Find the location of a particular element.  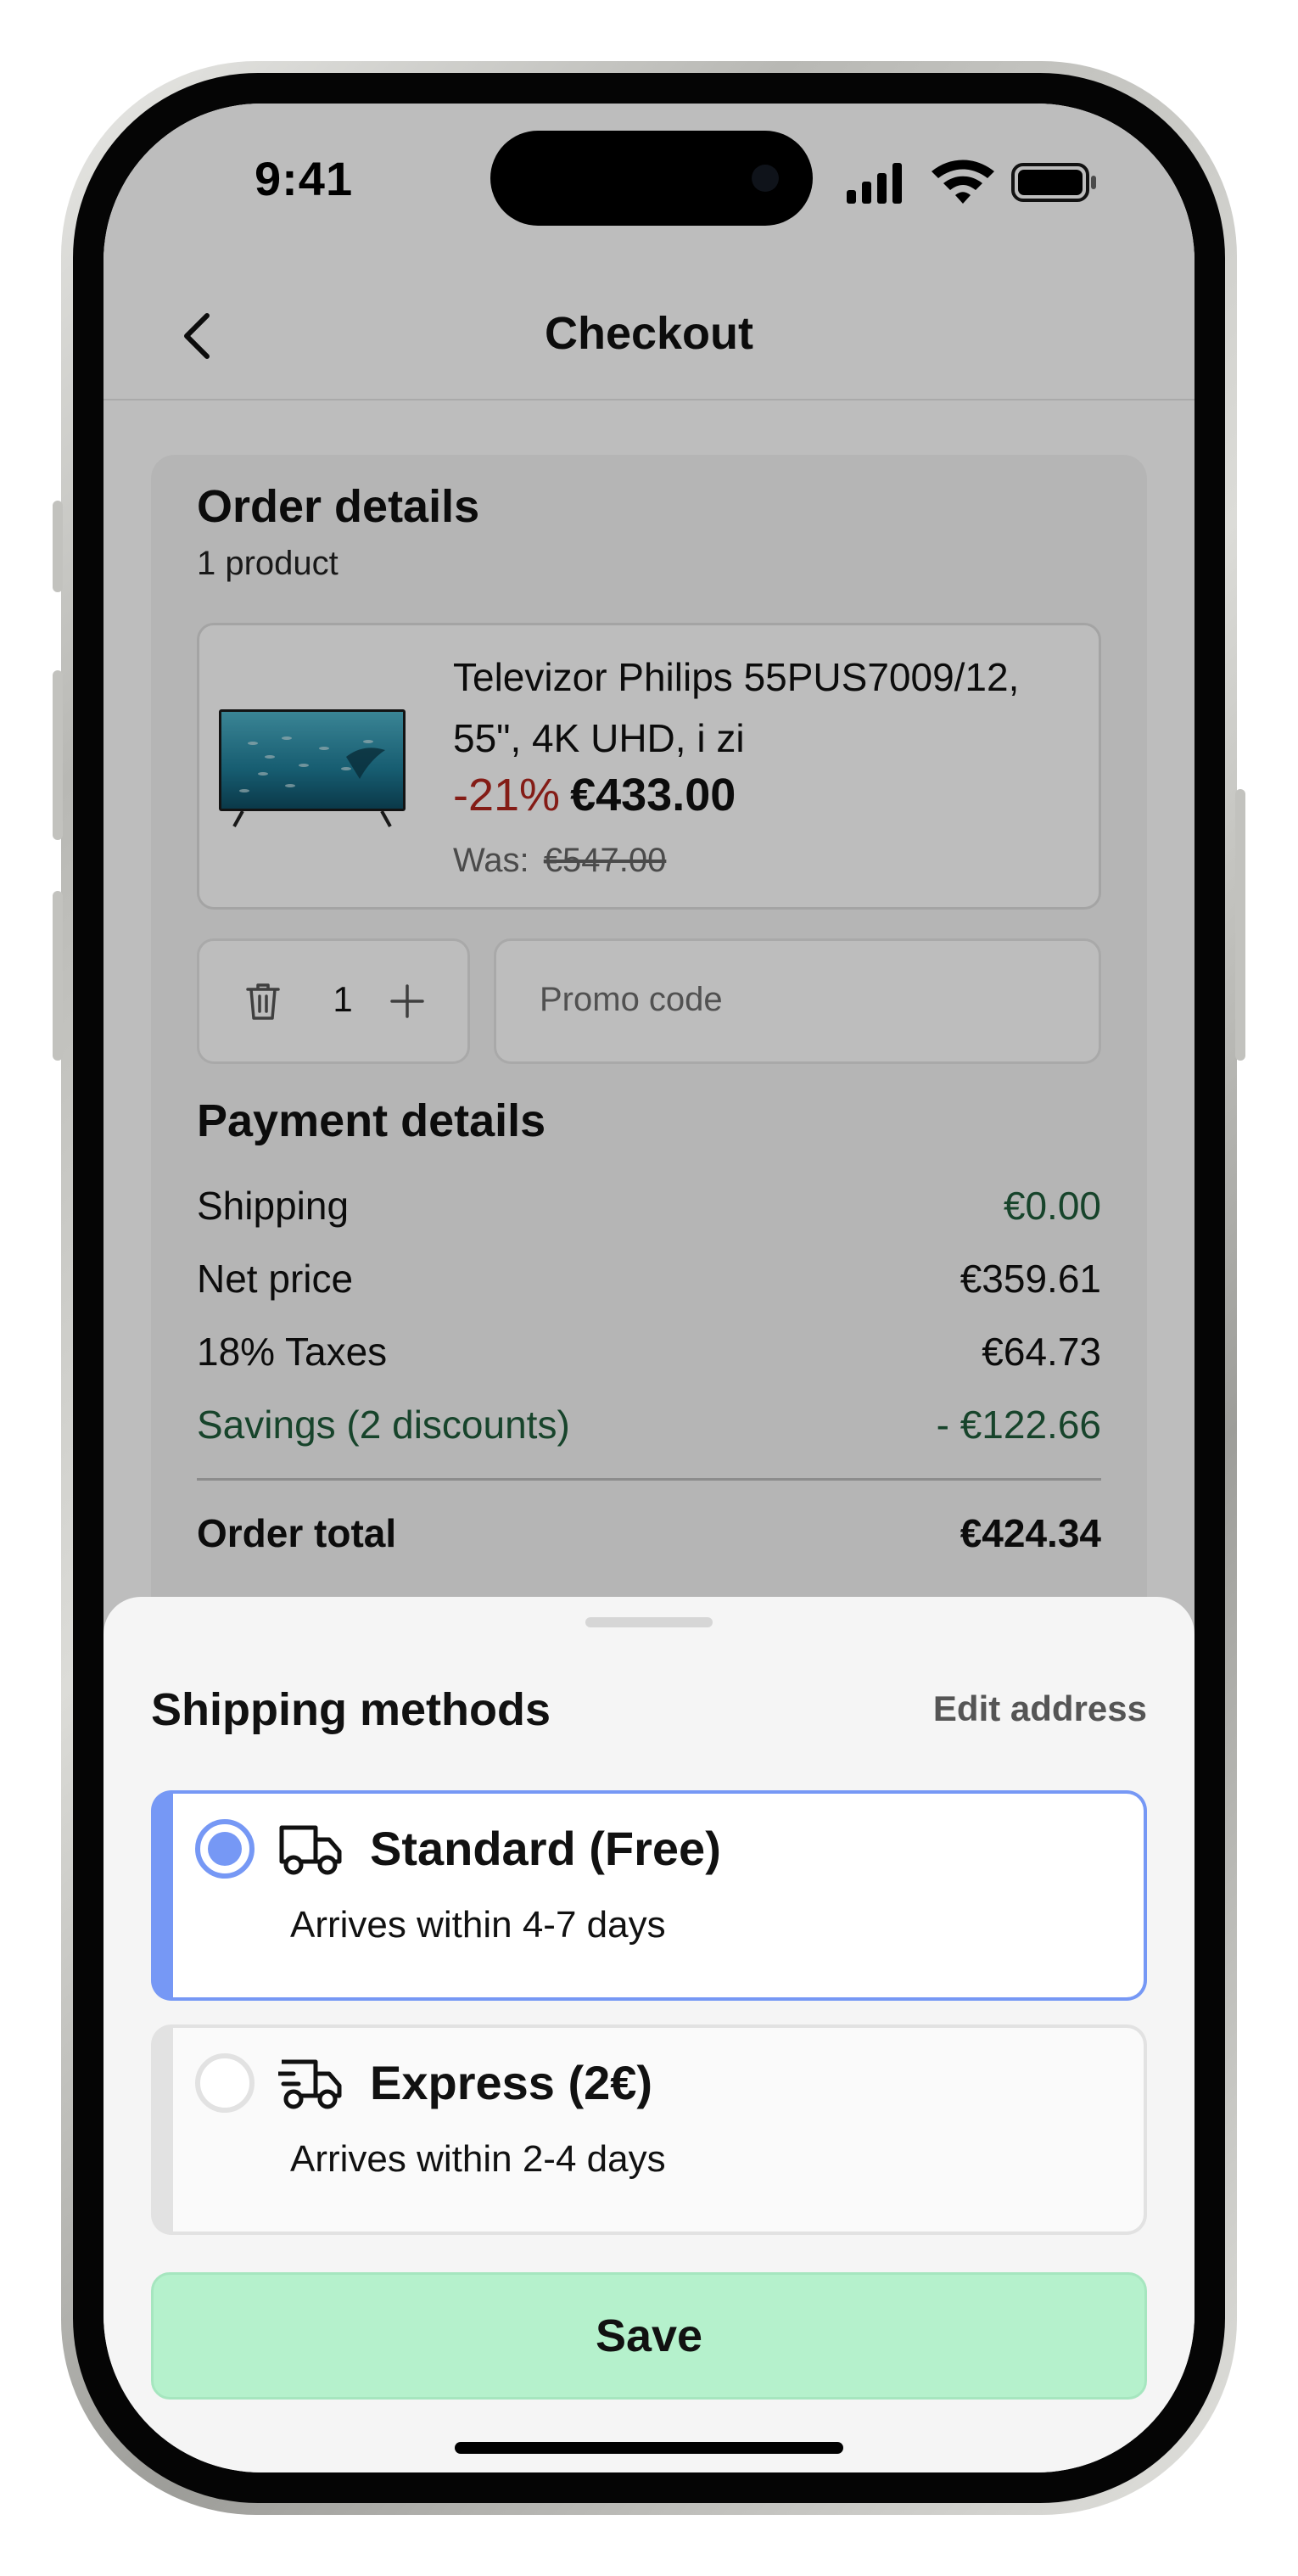

volume-up-button is located at coordinates (58, 755).